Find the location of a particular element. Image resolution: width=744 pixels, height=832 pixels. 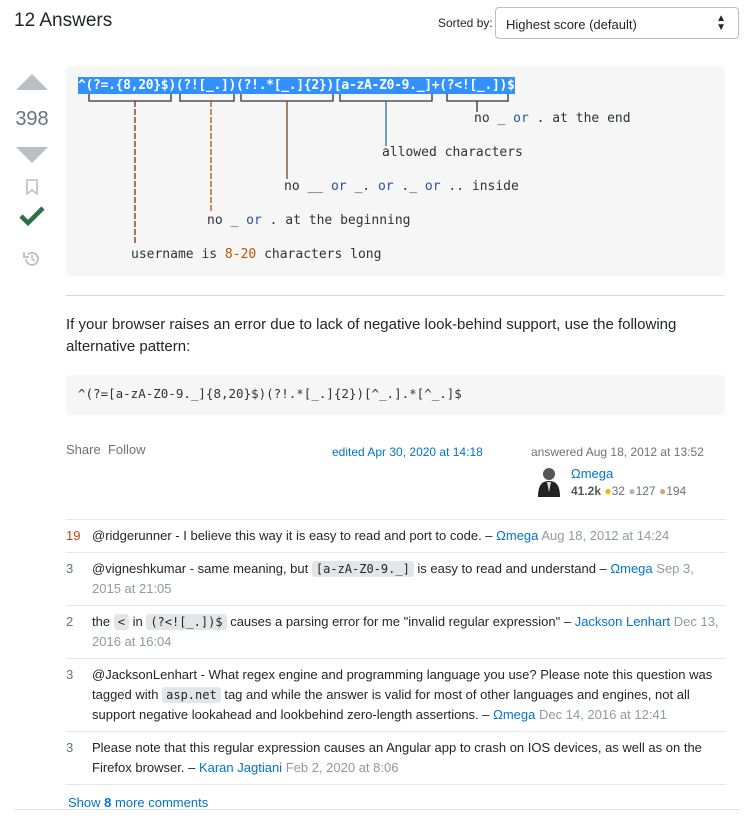

edited-link: edited Apr 30, 2020 at 14:18 is located at coordinates (407, 452).